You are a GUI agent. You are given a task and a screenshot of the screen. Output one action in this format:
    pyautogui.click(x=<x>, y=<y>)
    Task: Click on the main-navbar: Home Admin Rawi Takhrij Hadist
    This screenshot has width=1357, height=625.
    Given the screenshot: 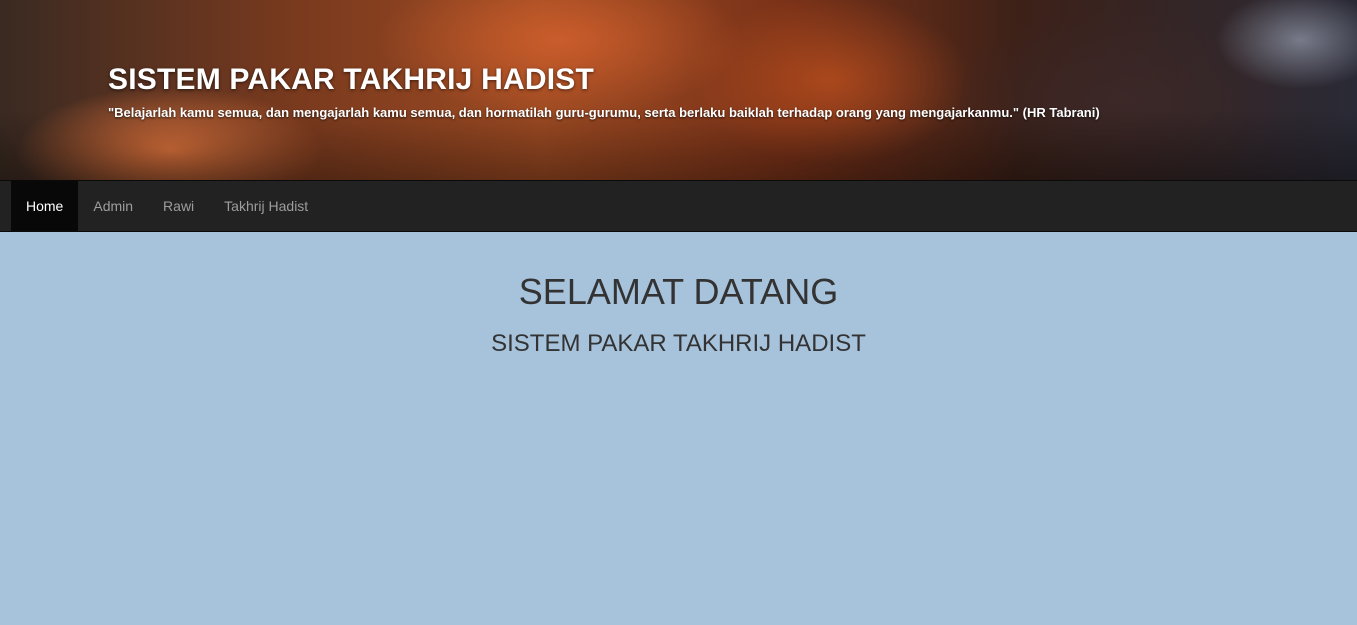 What is the action you would take?
    pyautogui.click(x=678, y=206)
    